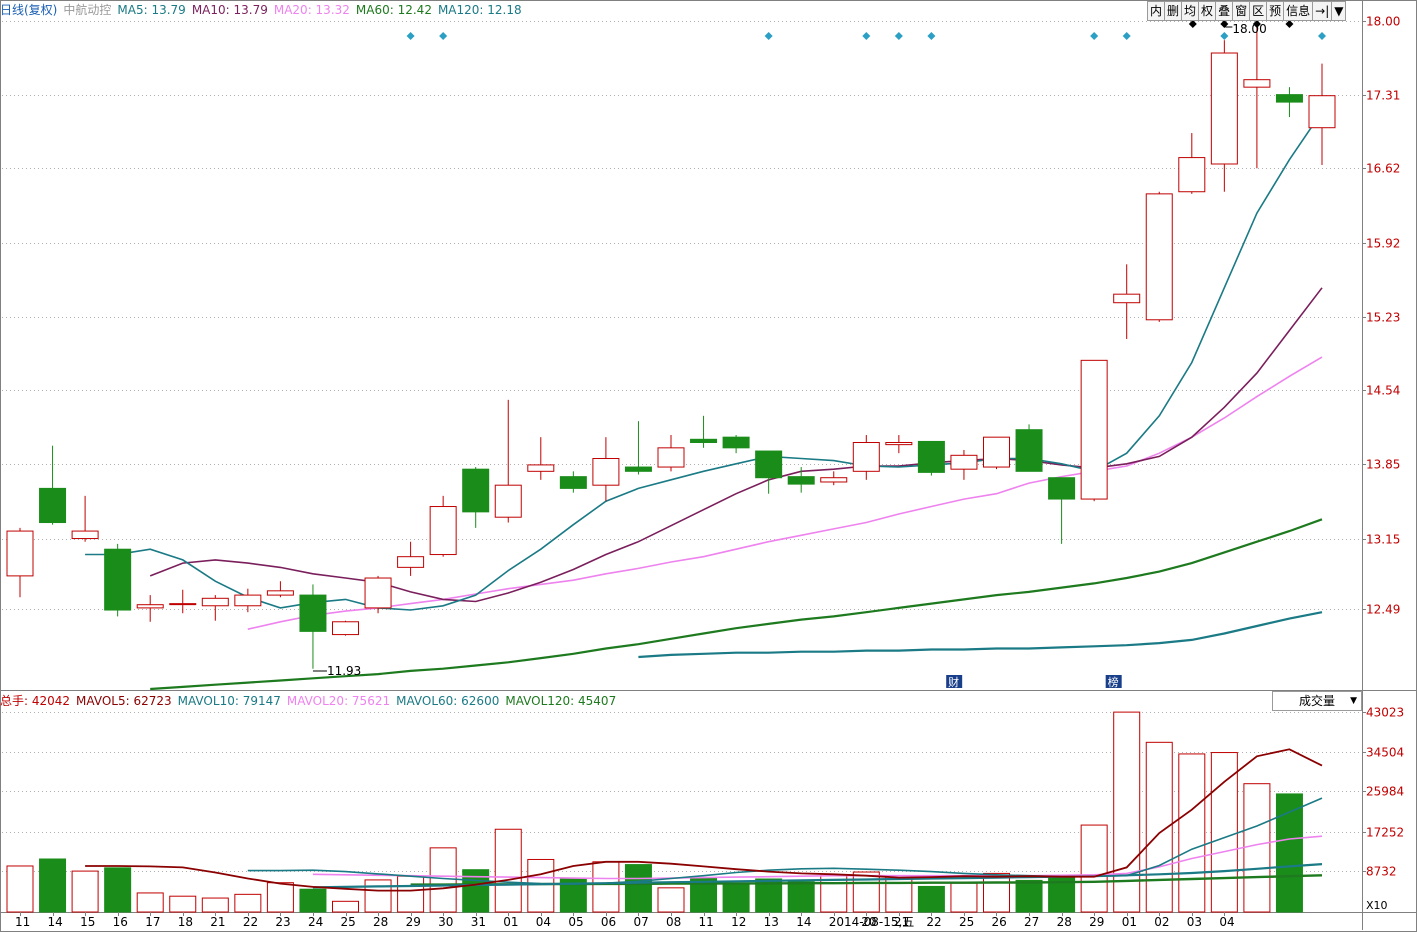 This screenshot has width=1417, height=932. Describe the element at coordinates (1207, 11) in the screenshot. I see `toolbar-button-quan: 权` at that location.